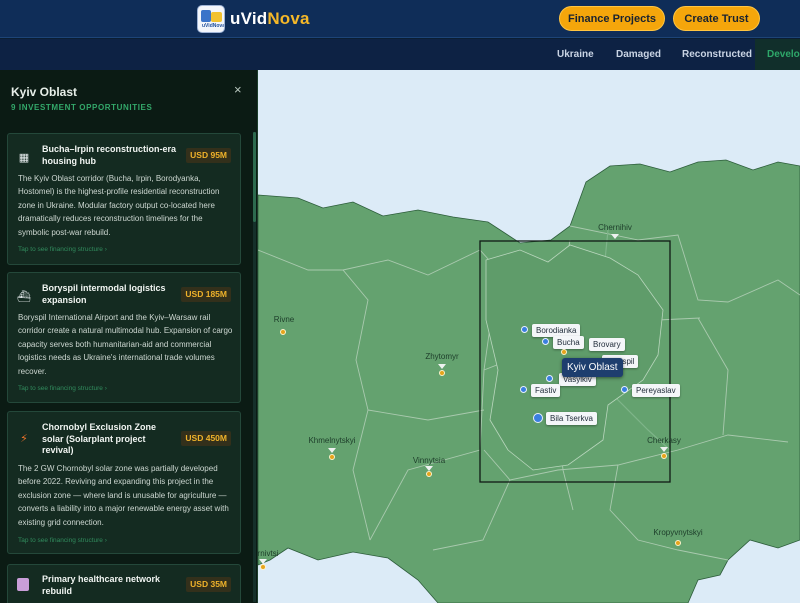 Image resolution: width=800 pixels, height=603 pixels. I want to click on brand-prefix: uVid, so click(249, 18).